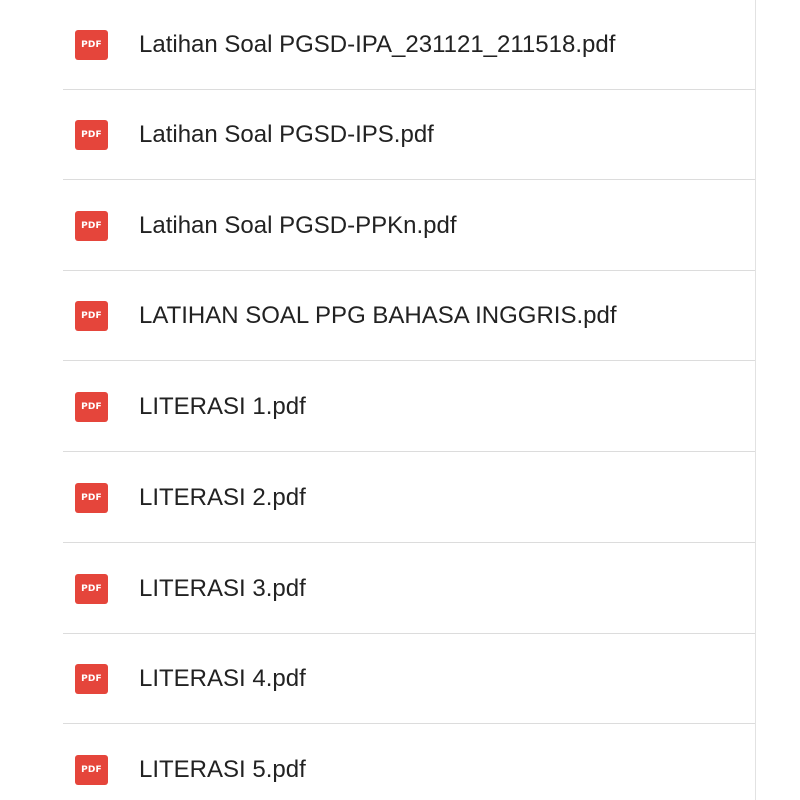 This screenshot has width=800, height=800. I want to click on file-row: PDF LITERASI 1.pdf, so click(377, 407).